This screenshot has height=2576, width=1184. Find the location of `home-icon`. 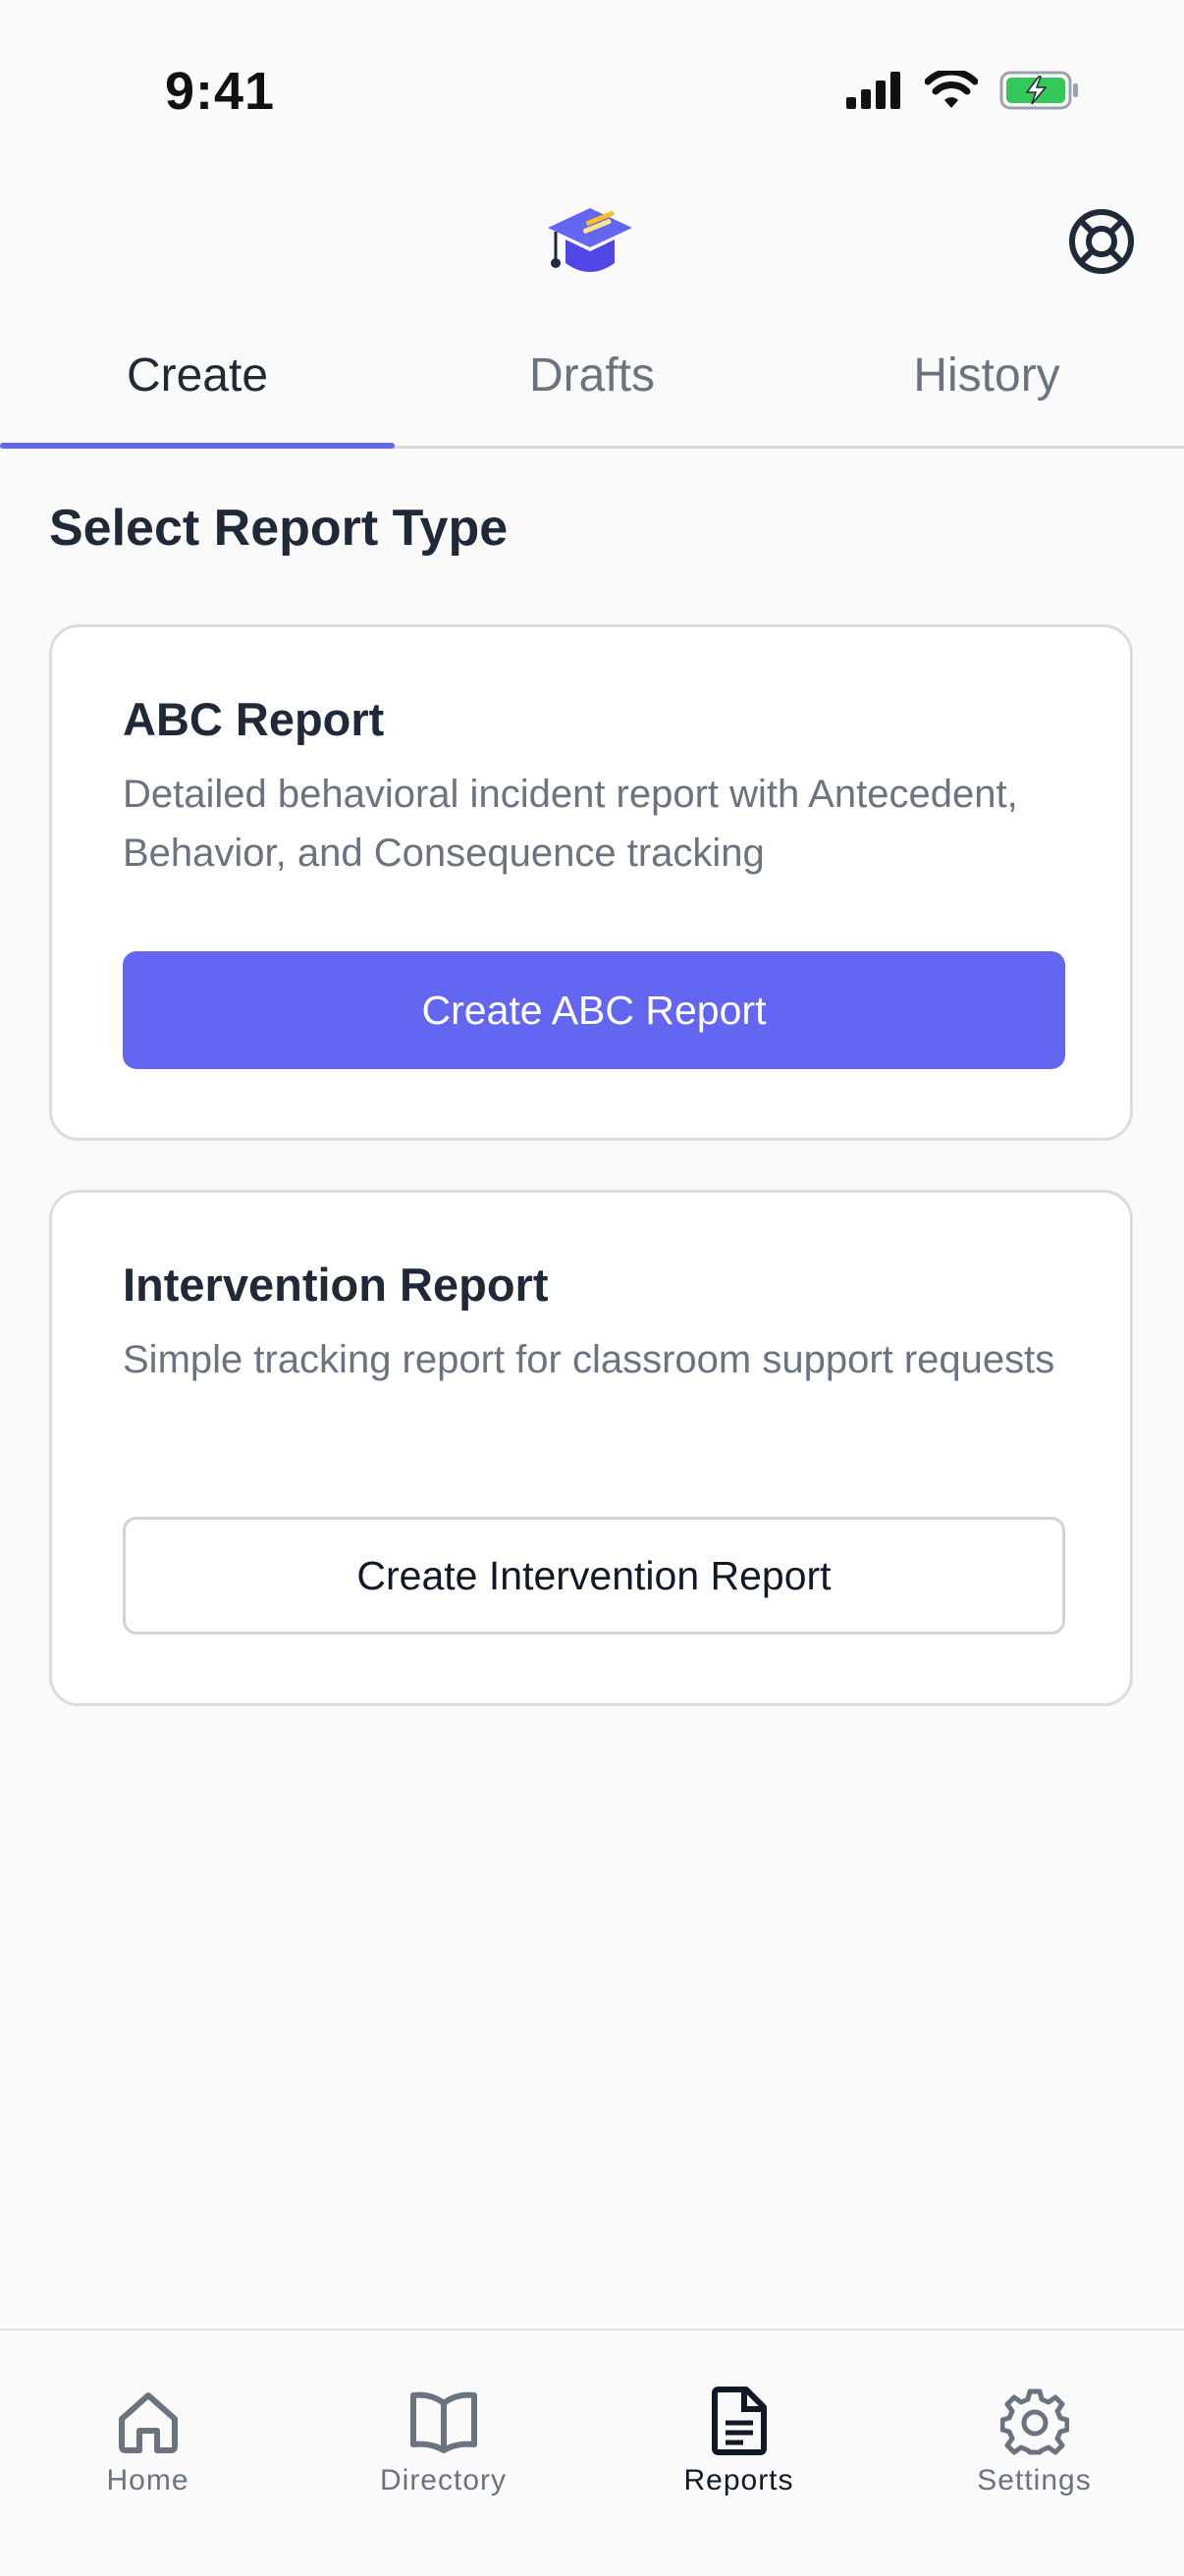

home-icon is located at coordinates (148, 2422).